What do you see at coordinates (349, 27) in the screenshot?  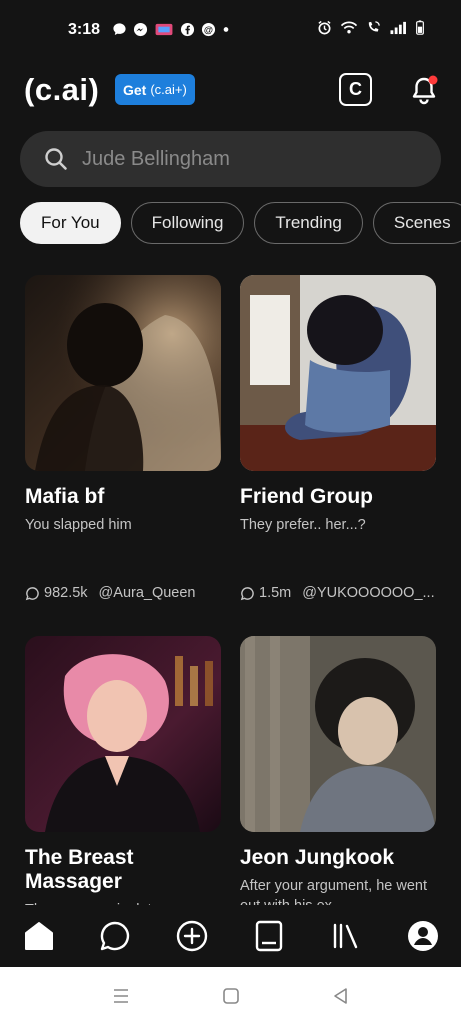 I see `wifi-icon` at bounding box center [349, 27].